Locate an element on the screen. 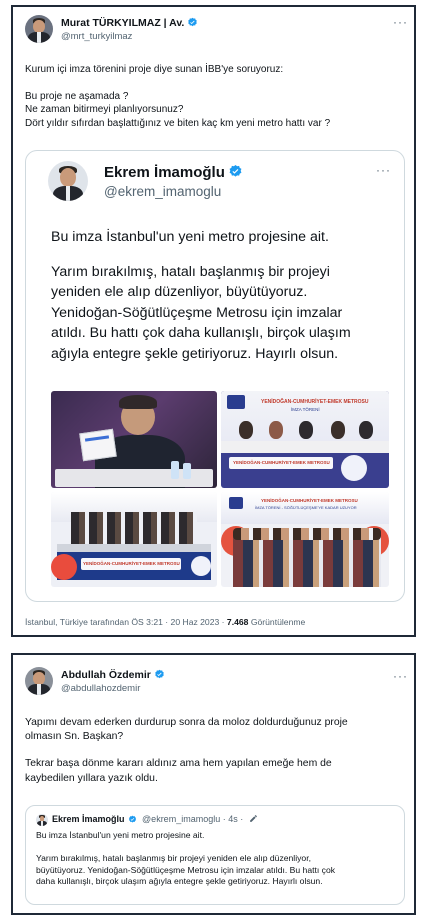 This screenshot has width=431, height=921. banner-subtext: İMZA TÖRENİ is located at coordinates (305, 409).